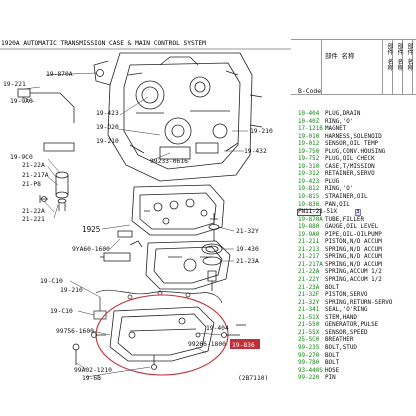 Image resolution: width=416 pixels, height=416 pixels. I want to click on table-row: 99-780 BOLT, so click(353, 364).